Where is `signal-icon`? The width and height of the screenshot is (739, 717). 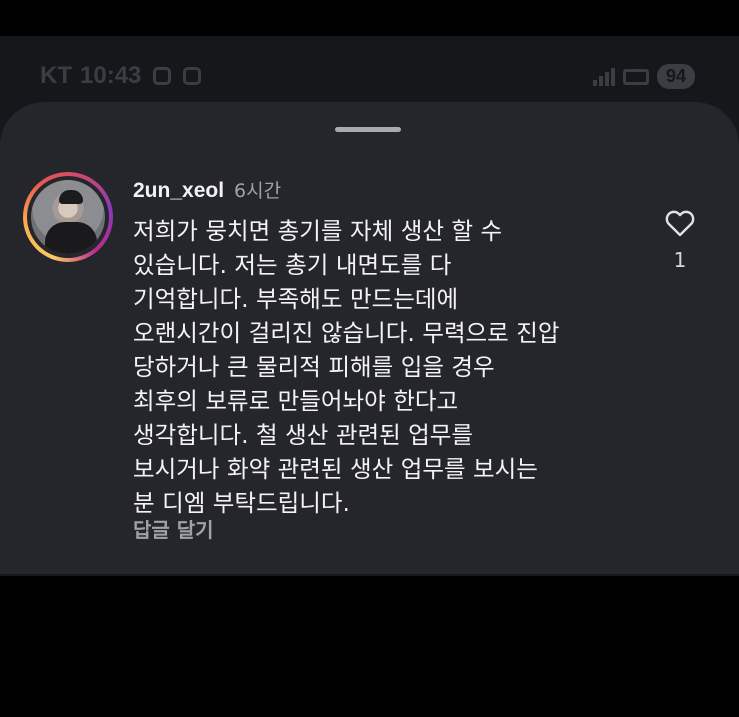 signal-icon is located at coordinates (603, 76).